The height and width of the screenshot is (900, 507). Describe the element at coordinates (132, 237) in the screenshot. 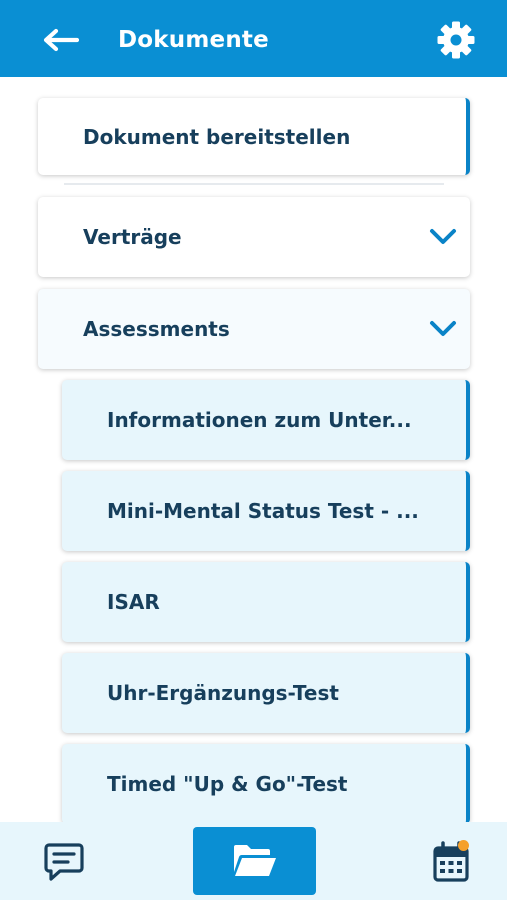

I see `contracts-label: Verträge` at that location.